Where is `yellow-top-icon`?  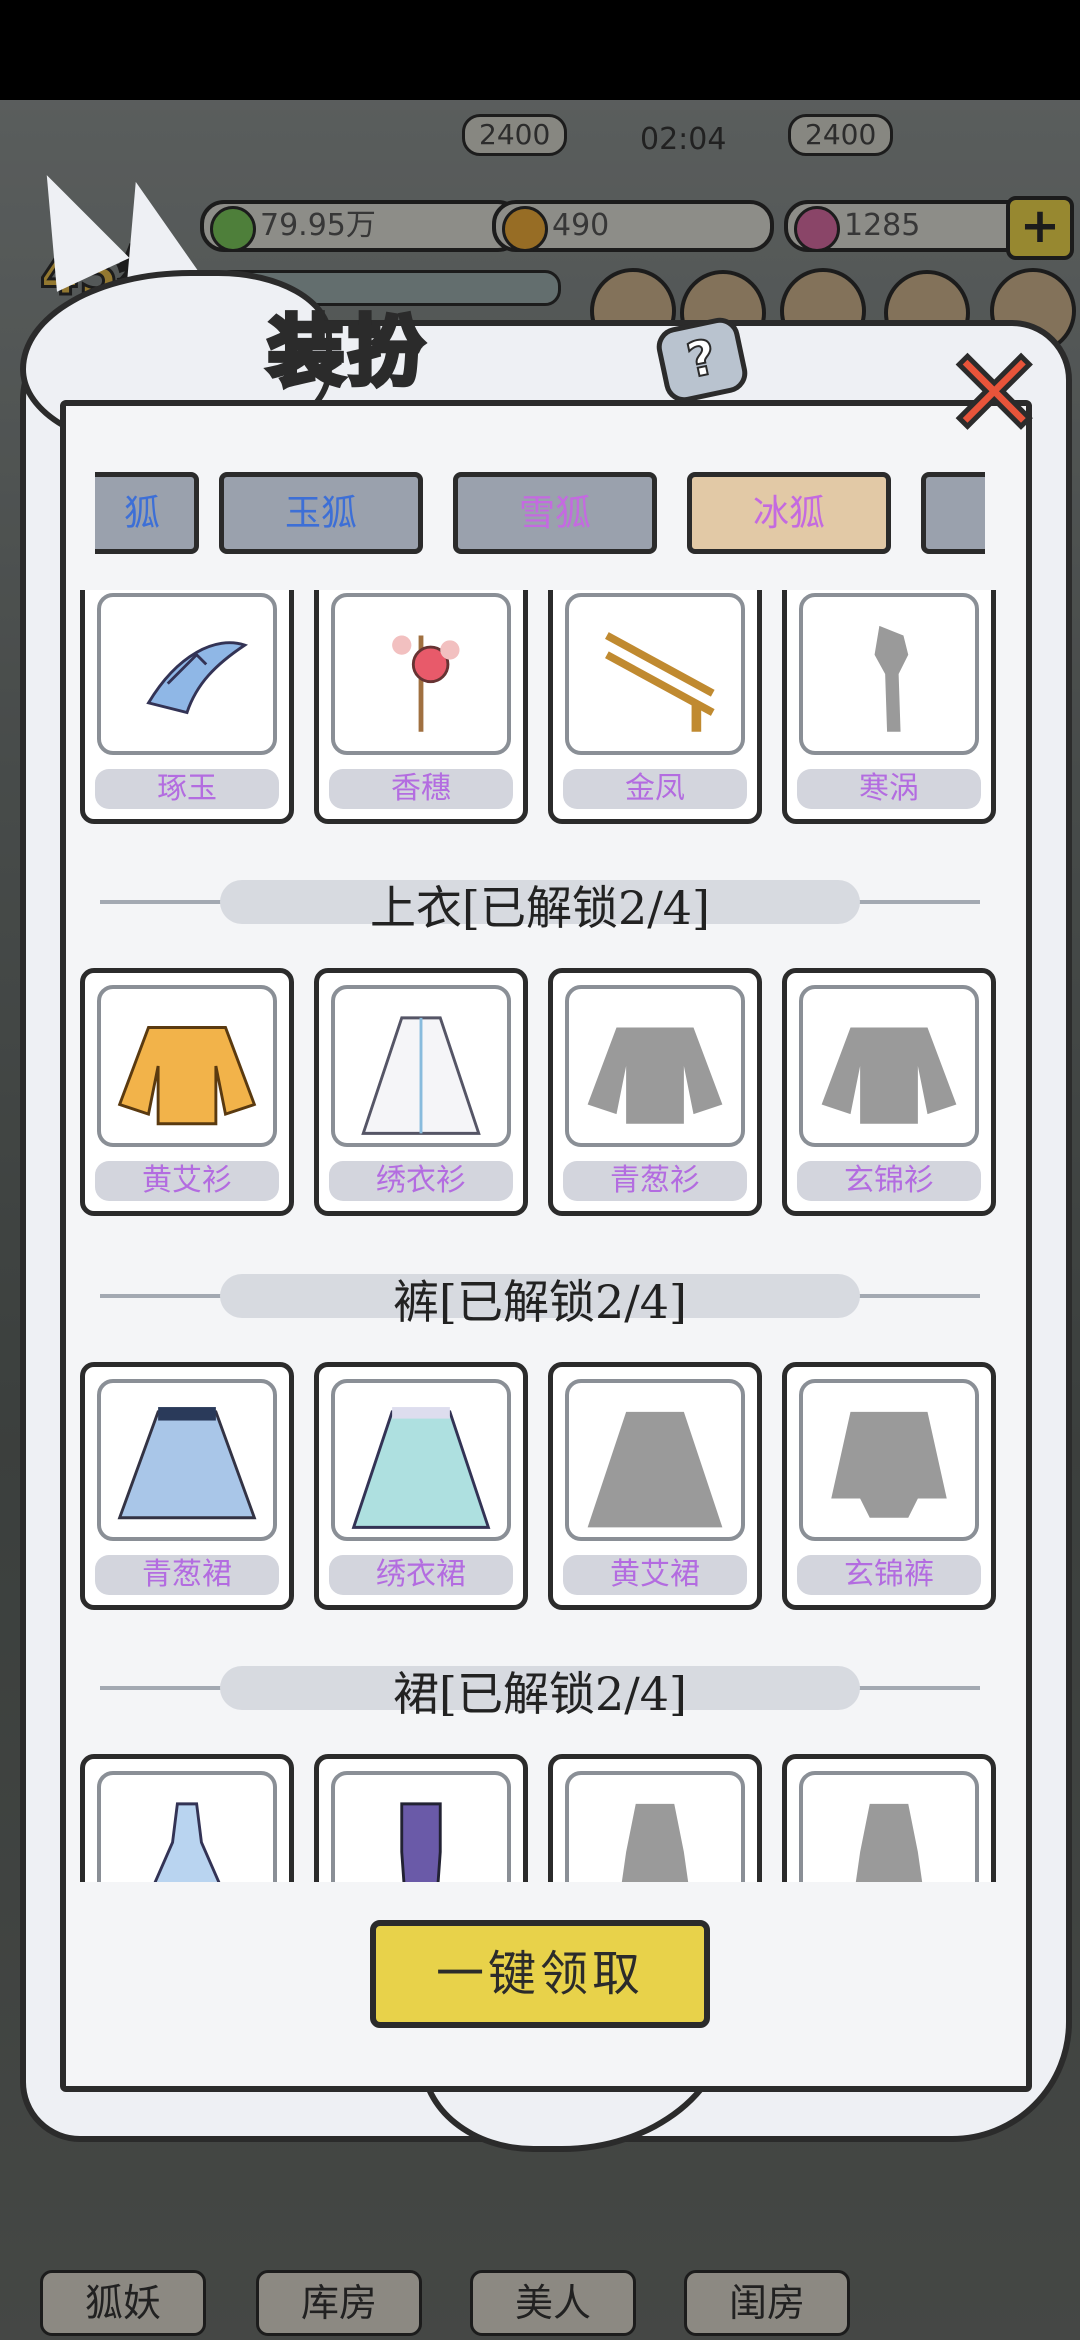 yellow-top-icon is located at coordinates (187, 1076).